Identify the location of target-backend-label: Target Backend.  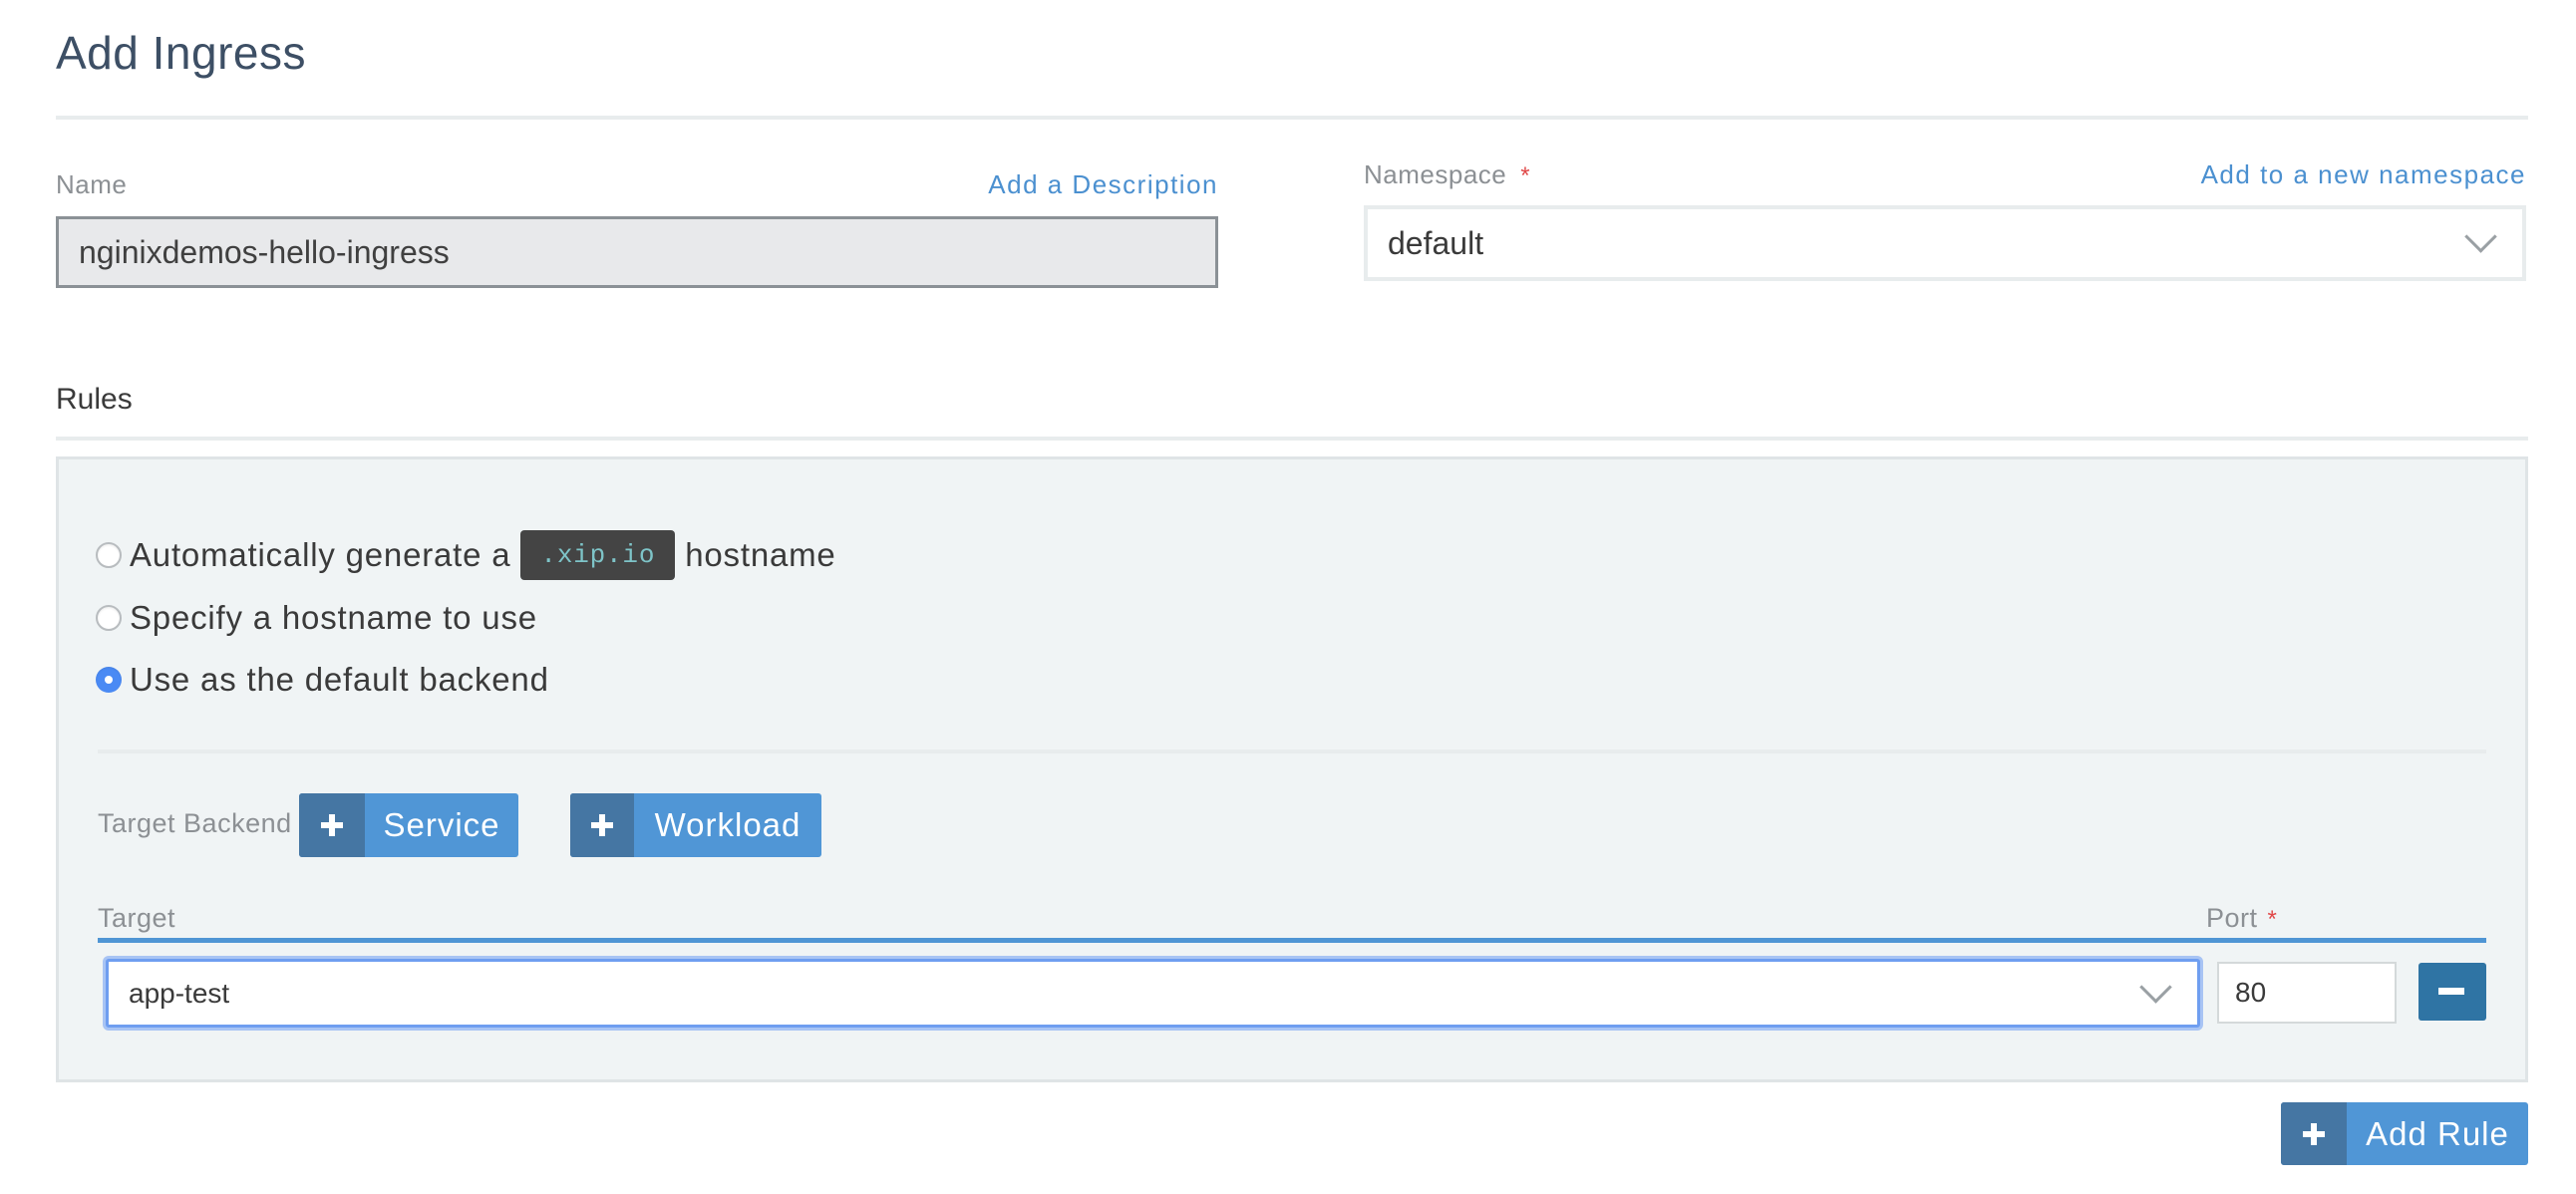
(195, 823).